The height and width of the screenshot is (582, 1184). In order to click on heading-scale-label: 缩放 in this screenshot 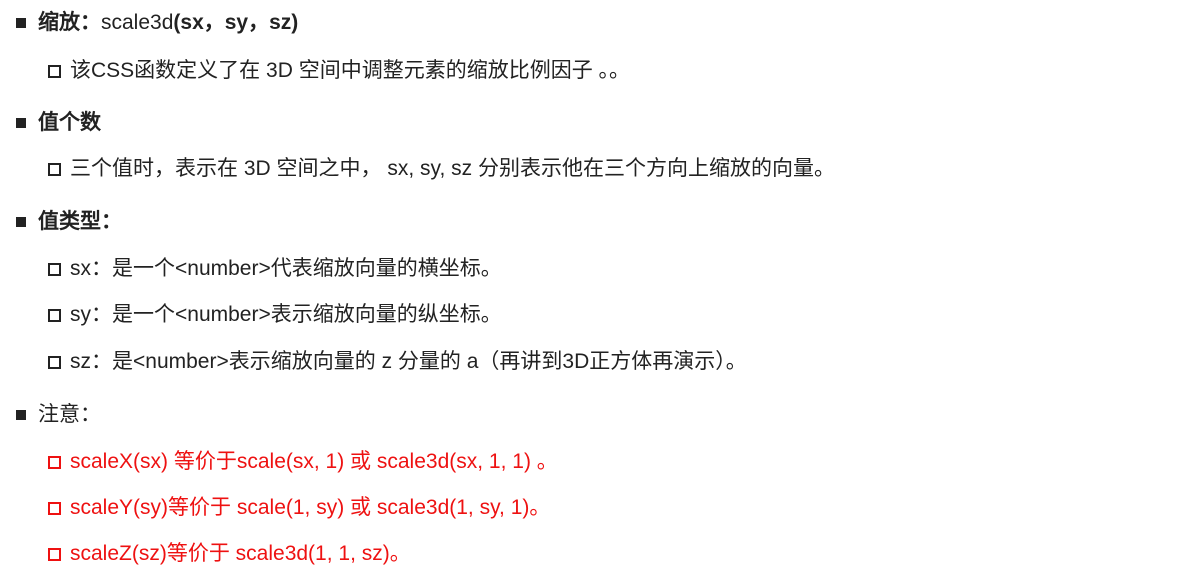, I will do `click(59, 22)`.